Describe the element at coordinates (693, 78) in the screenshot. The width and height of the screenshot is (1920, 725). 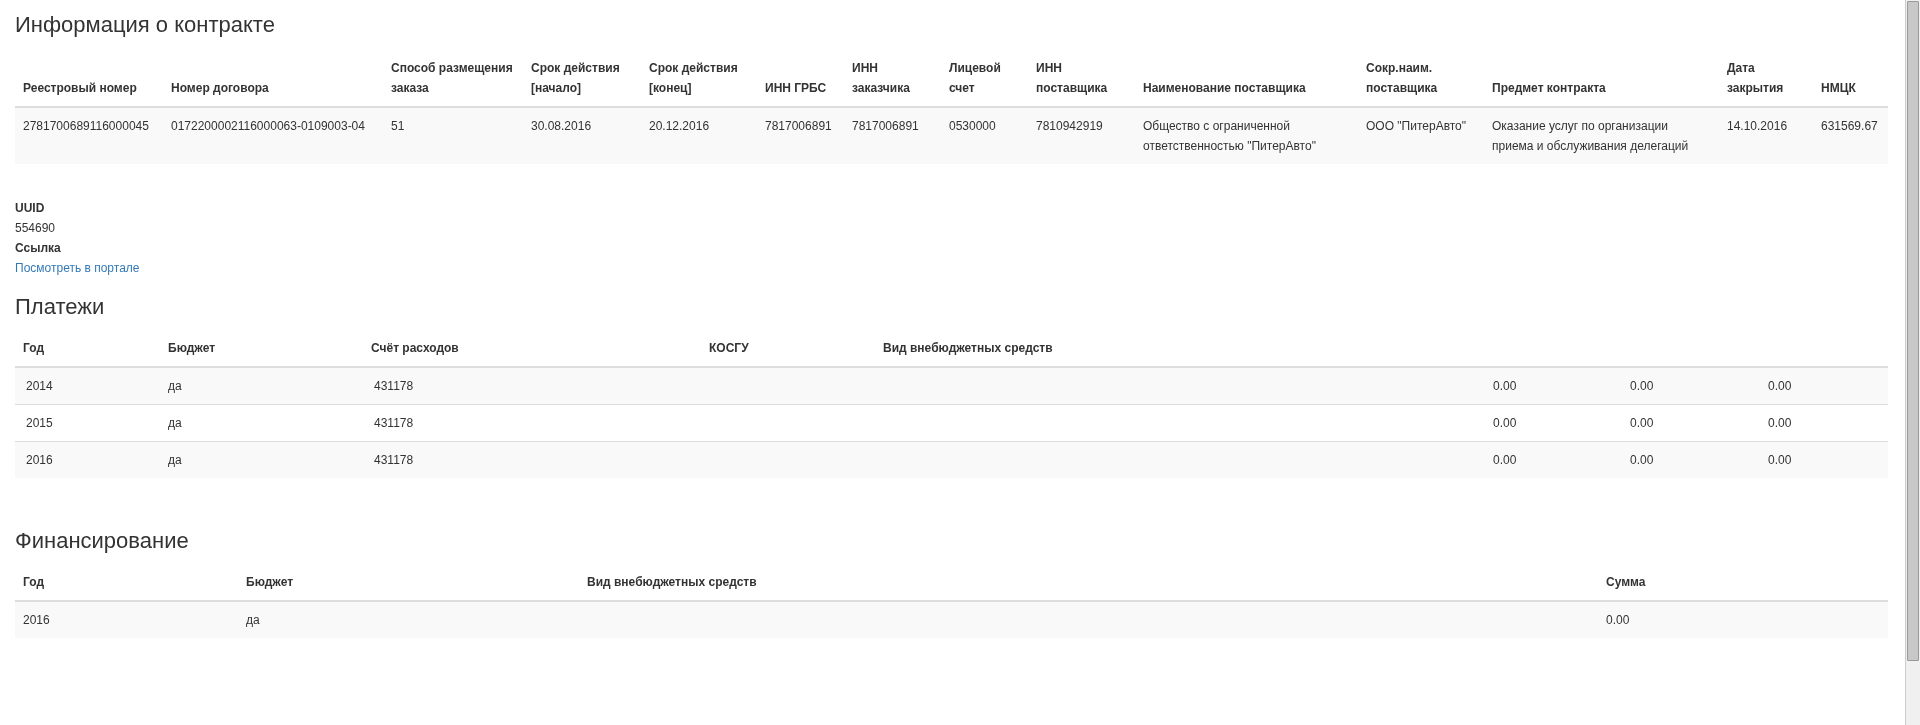
I see `column-header: Срок действия [конец]` at that location.